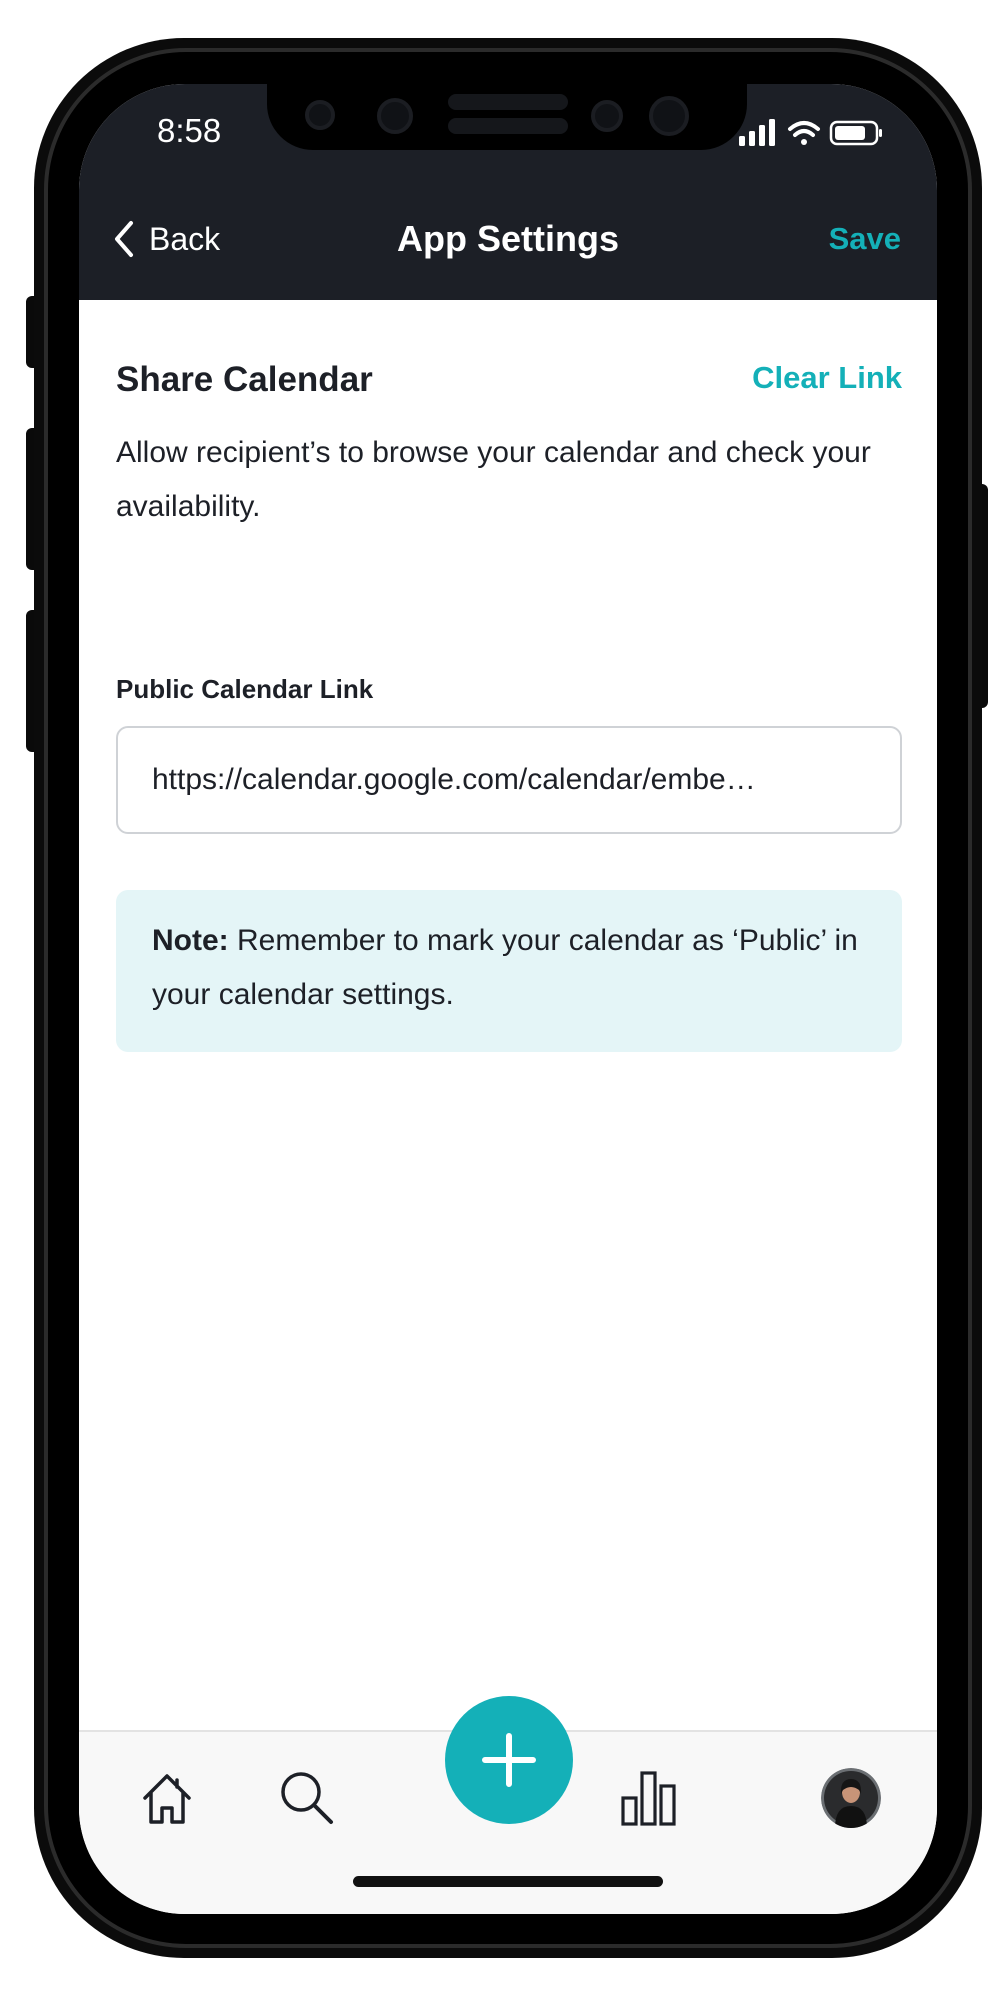 This screenshot has width=1000, height=2000. I want to click on home-indicator, so click(508, 1881).